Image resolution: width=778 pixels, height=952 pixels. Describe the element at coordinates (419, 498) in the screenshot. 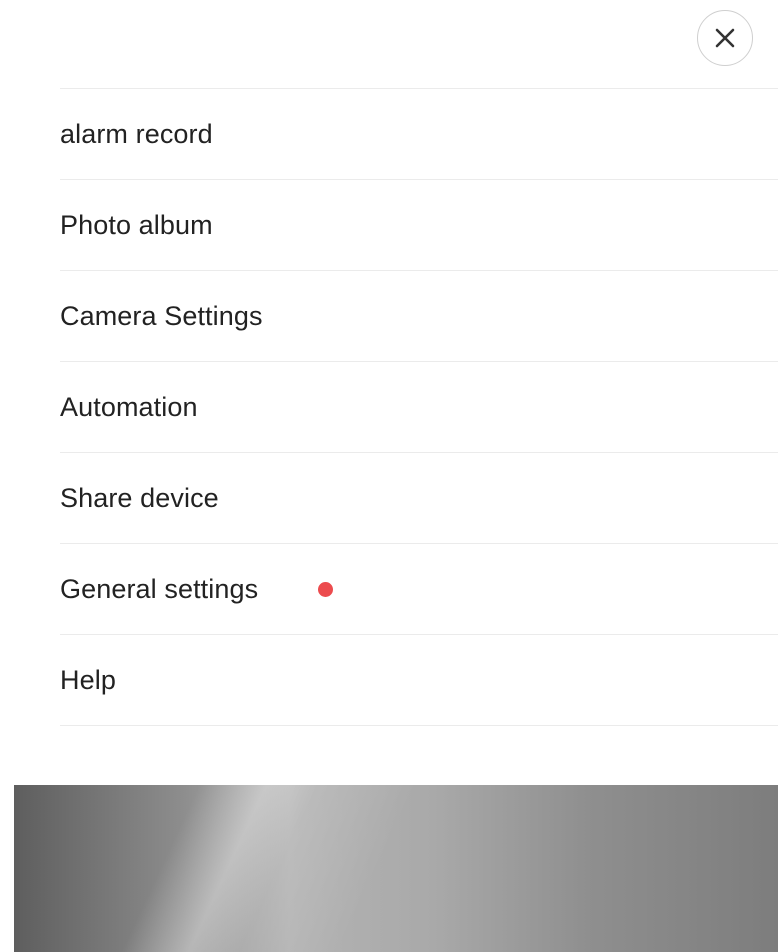

I see `menu-item-share-device: Share device` at that location.